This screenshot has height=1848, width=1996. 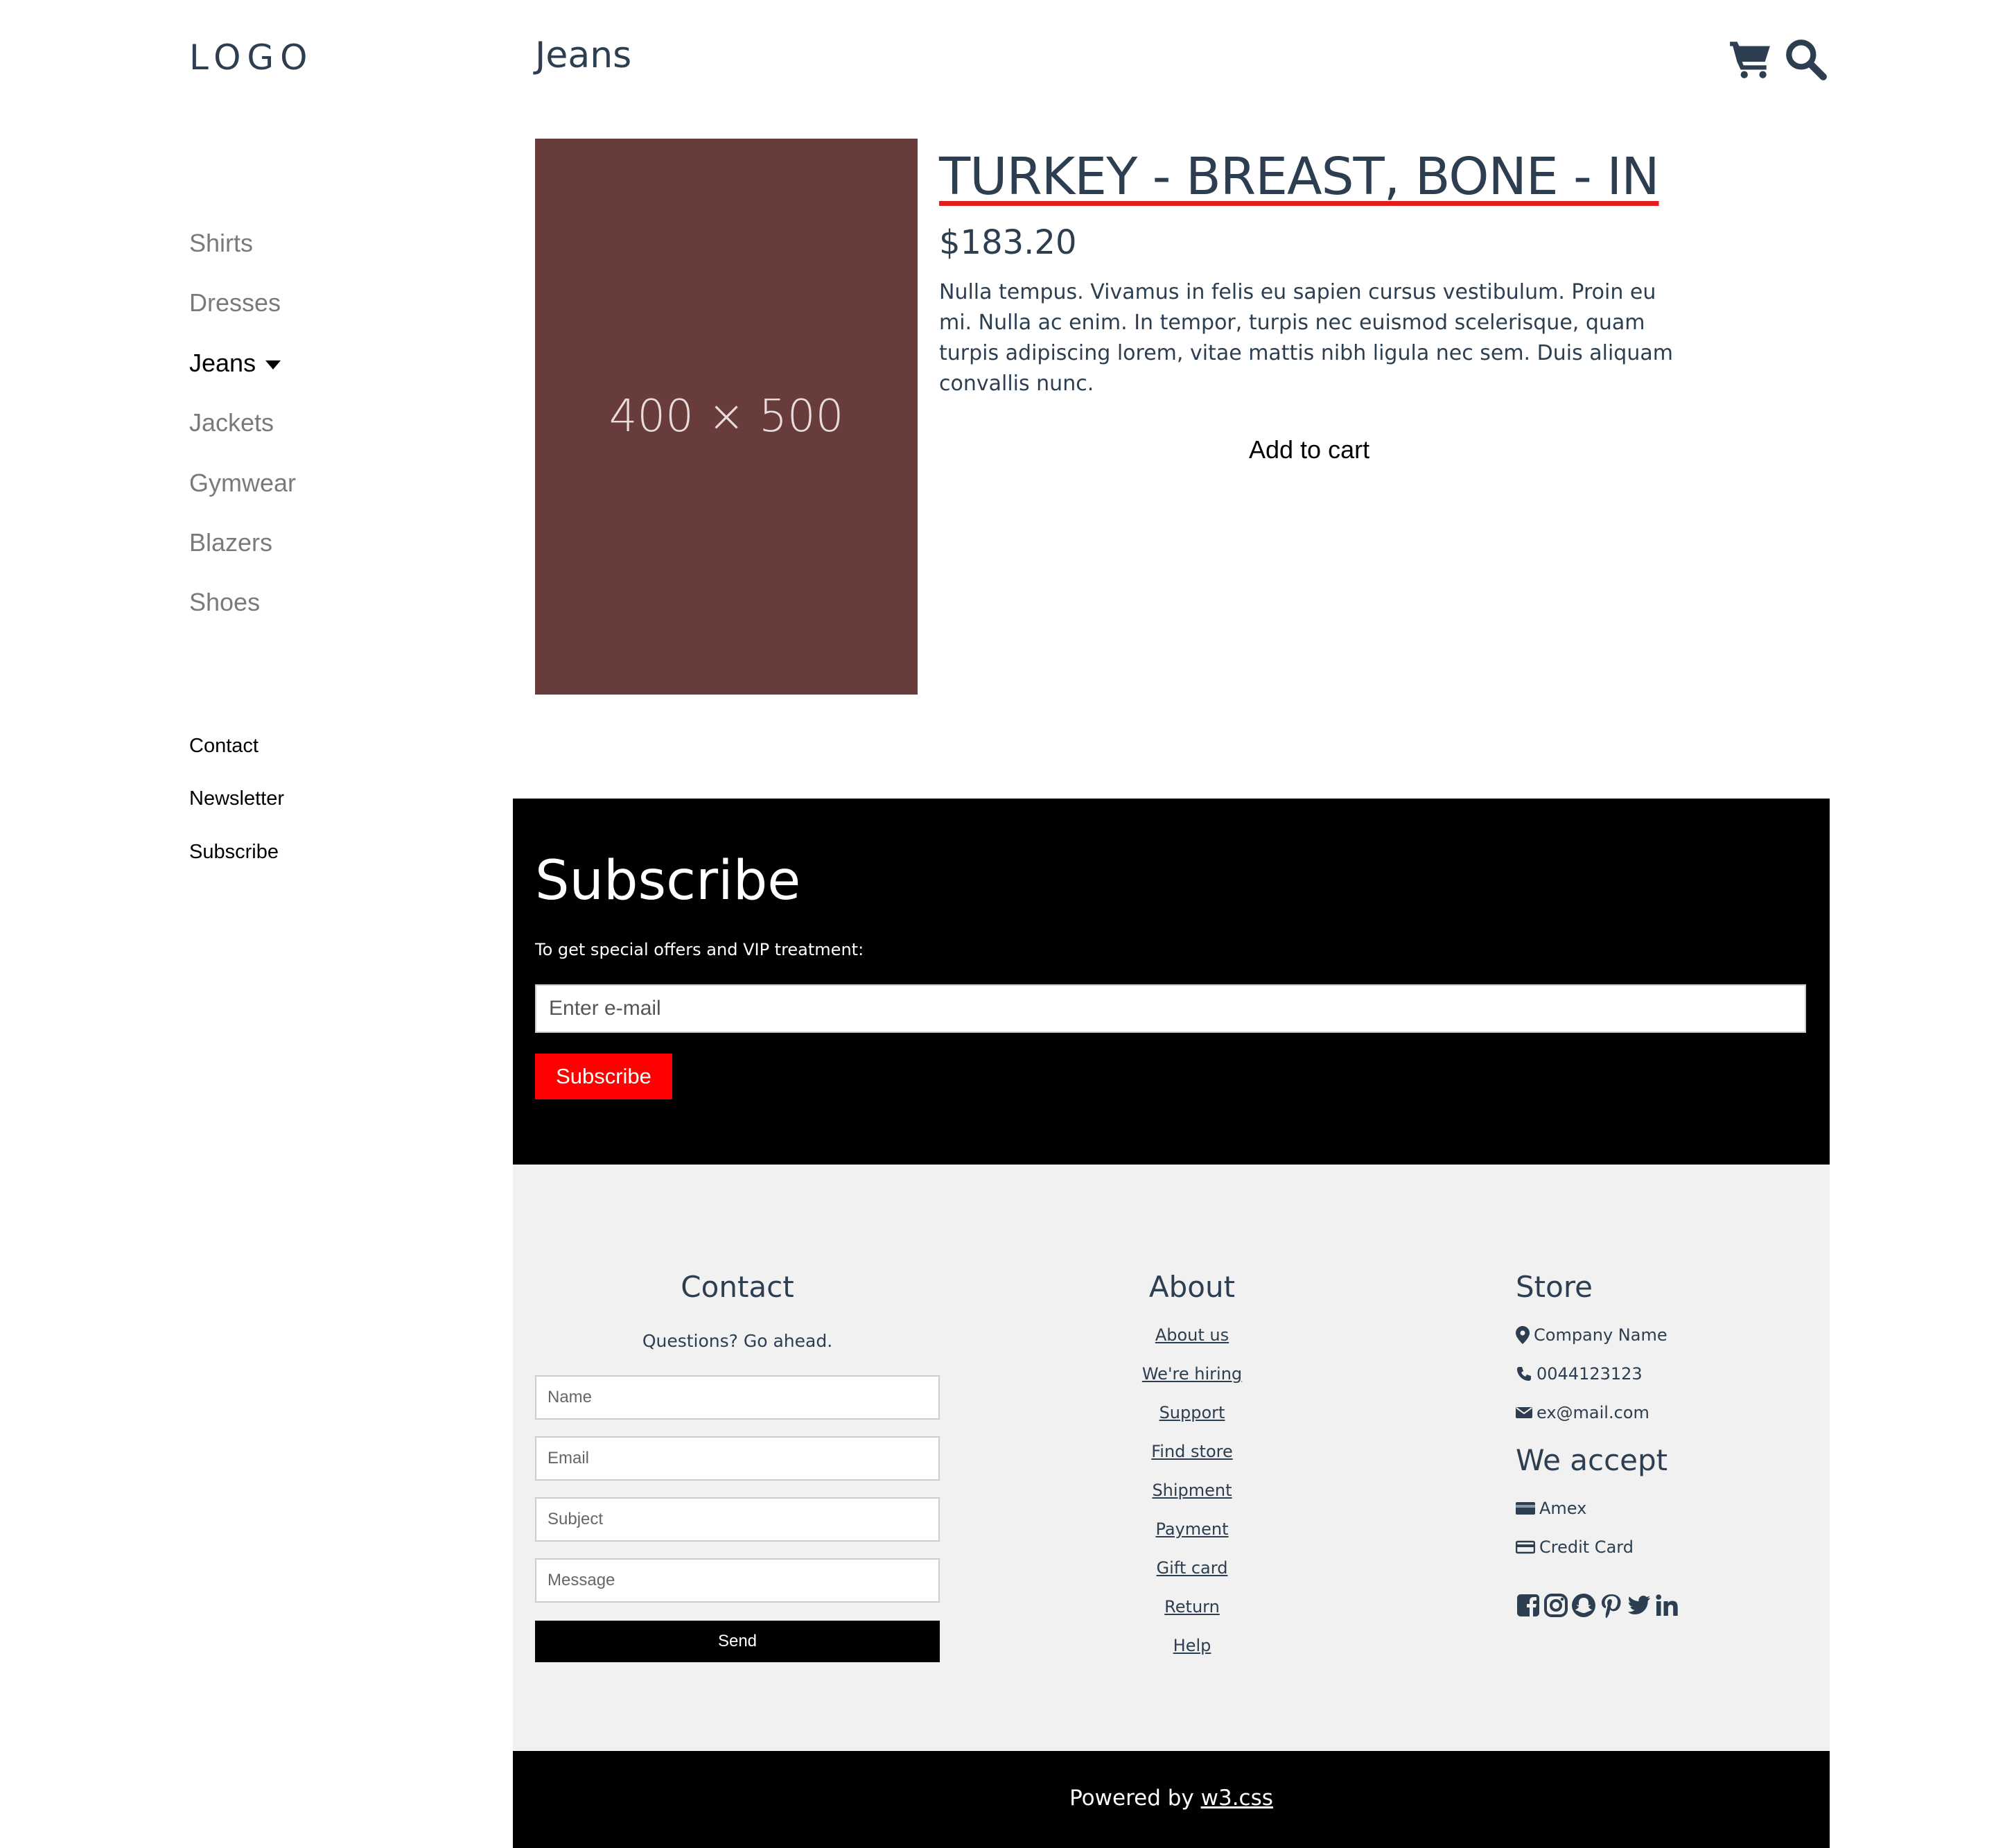 I want to click on contact-subtitle: Questions? Go ahead., so click(x=737, y=1341).